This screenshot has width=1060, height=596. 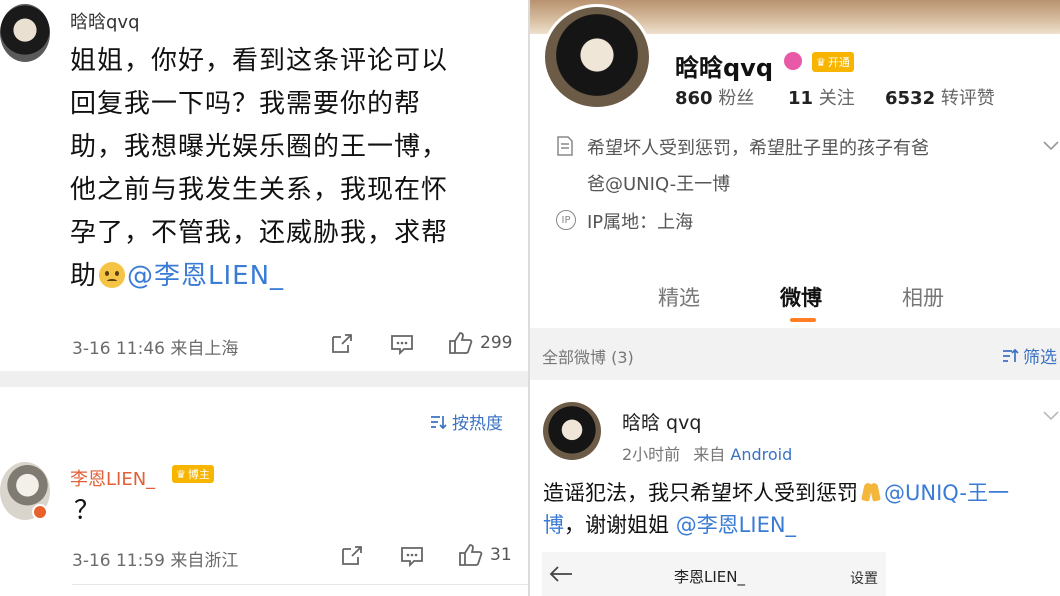 What do you see at coordinates (25, 33) in the screenshot?
I see `avatar` at bounding box center [25, 33].